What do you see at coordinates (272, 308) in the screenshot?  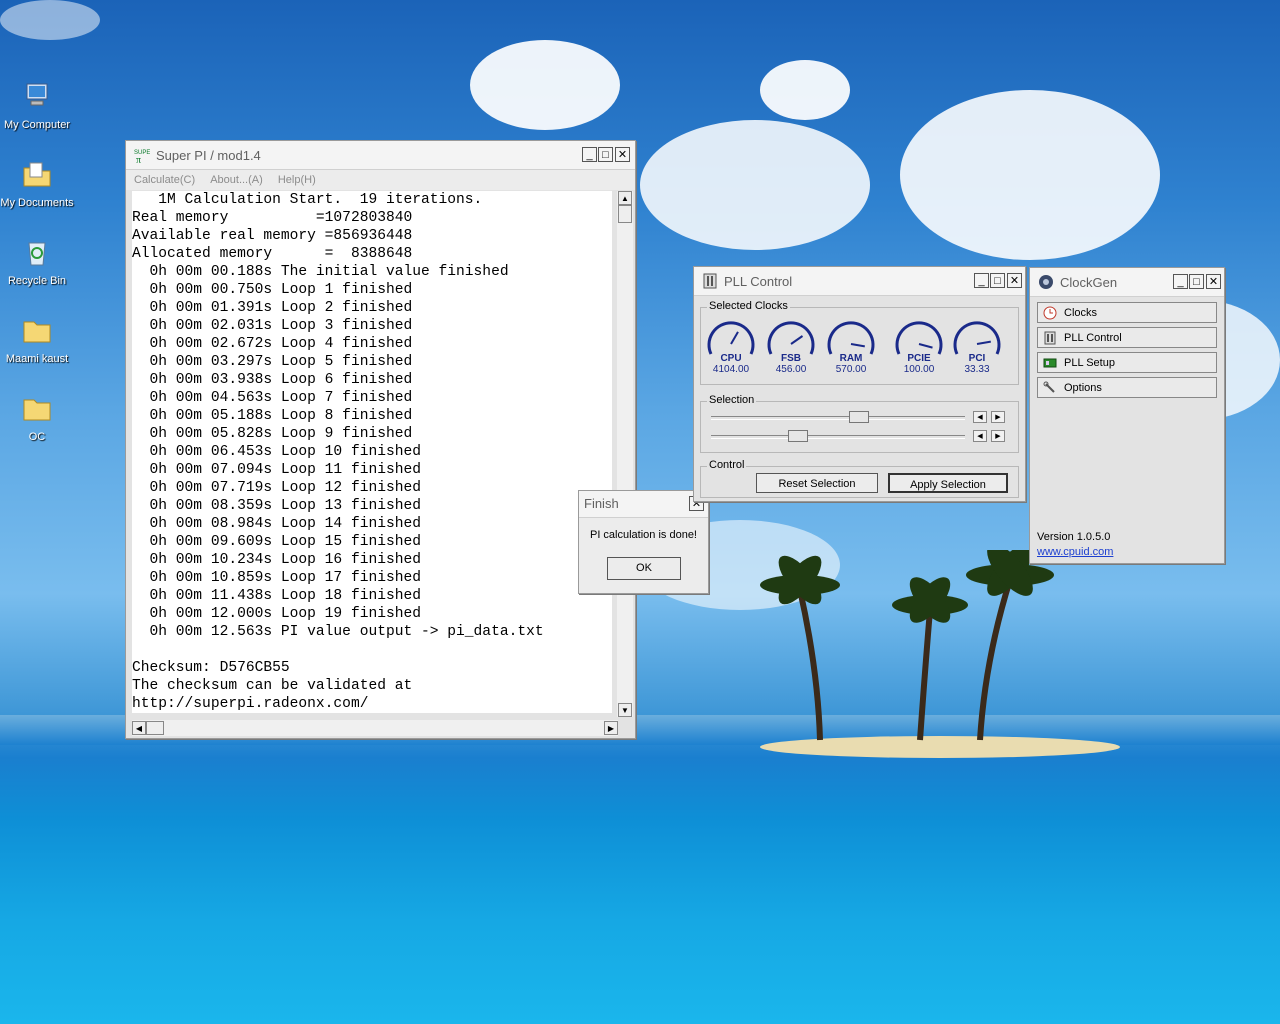 I see `console-line: 0h 00m 01.391s Loop 2 finished` at bounding box center [272, 308].